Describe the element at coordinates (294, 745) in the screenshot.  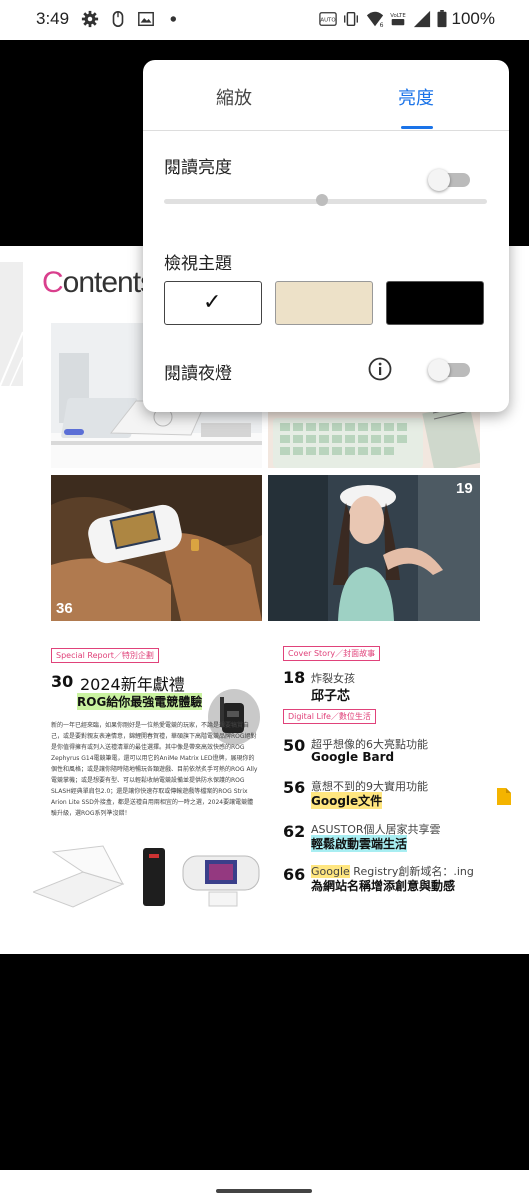
I see `toc-number-50: 50` at that location.